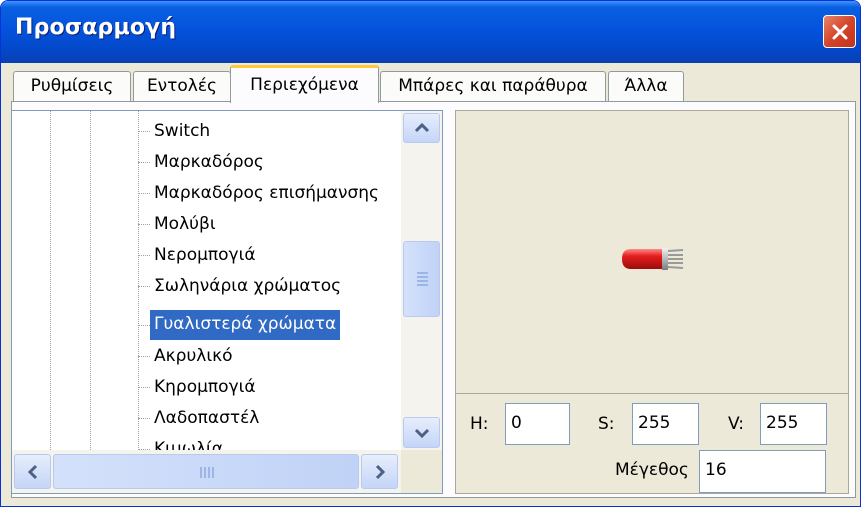  I want to click on tree-item-glossy-paints: Γυαλιστερά χρώματα, so click(245, 325).